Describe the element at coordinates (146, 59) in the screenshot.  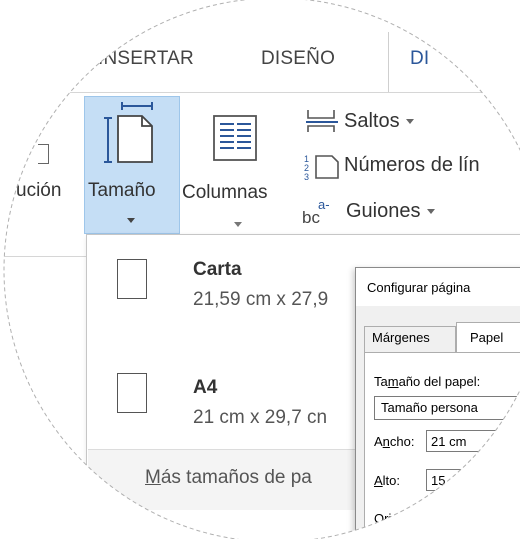
I see `tab-insertar: INSERTAR` at that location.